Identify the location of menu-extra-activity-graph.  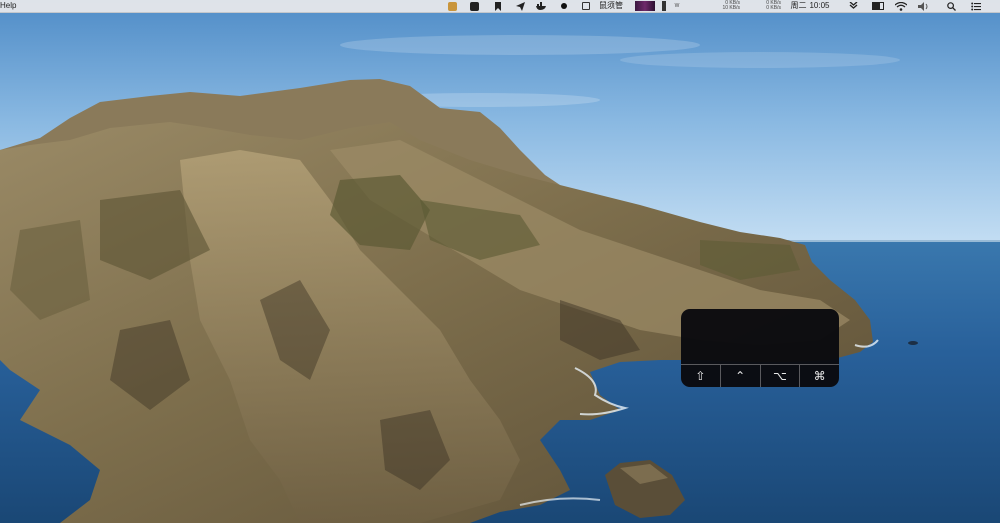
(645, 6).